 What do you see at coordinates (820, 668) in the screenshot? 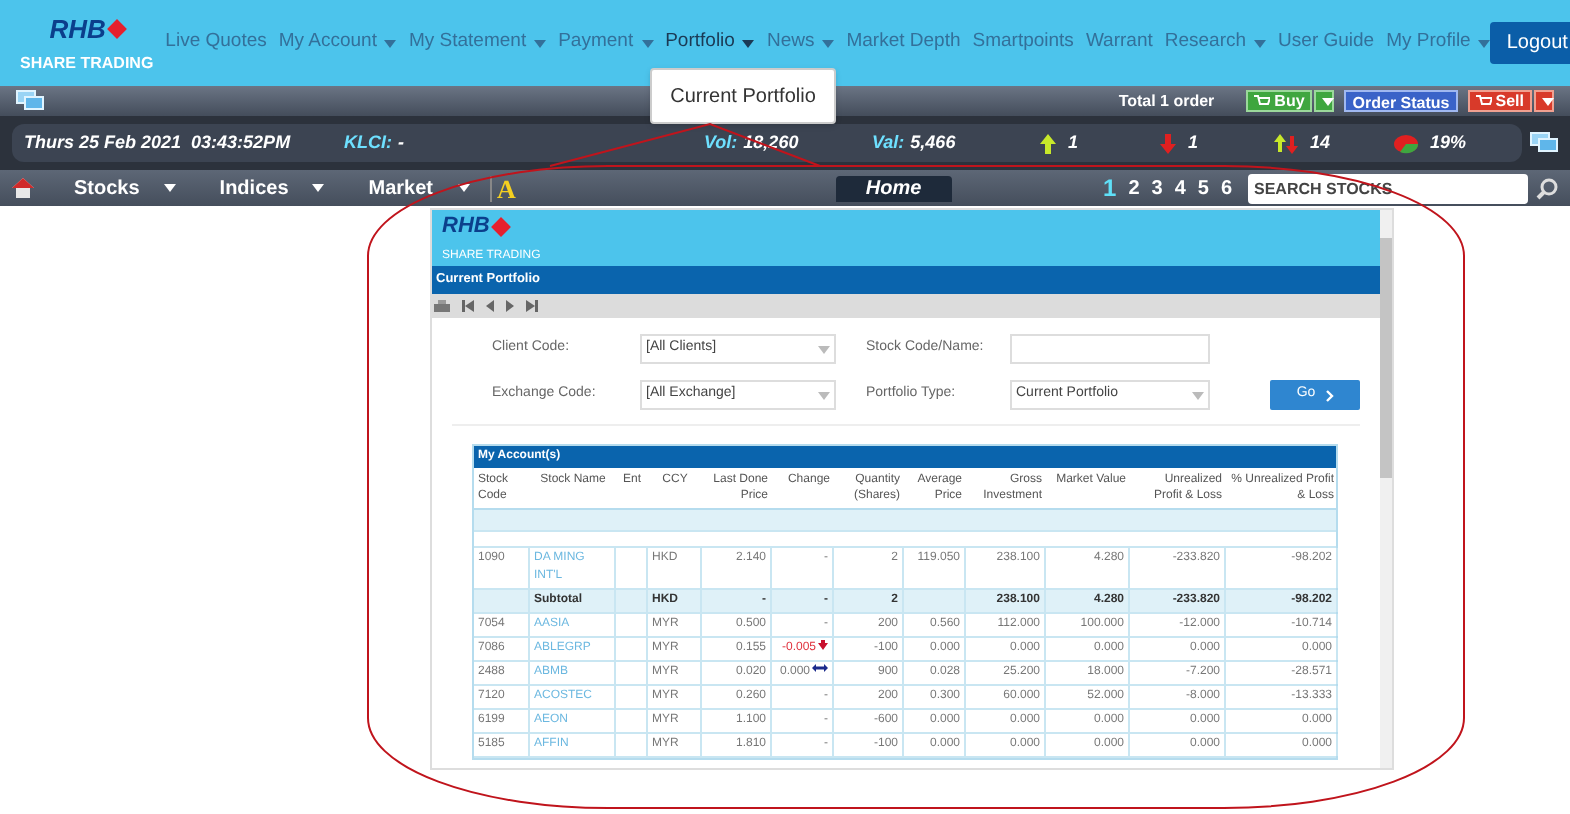
I see `left-right-arrow-icon` at bounding box center [820, 668].